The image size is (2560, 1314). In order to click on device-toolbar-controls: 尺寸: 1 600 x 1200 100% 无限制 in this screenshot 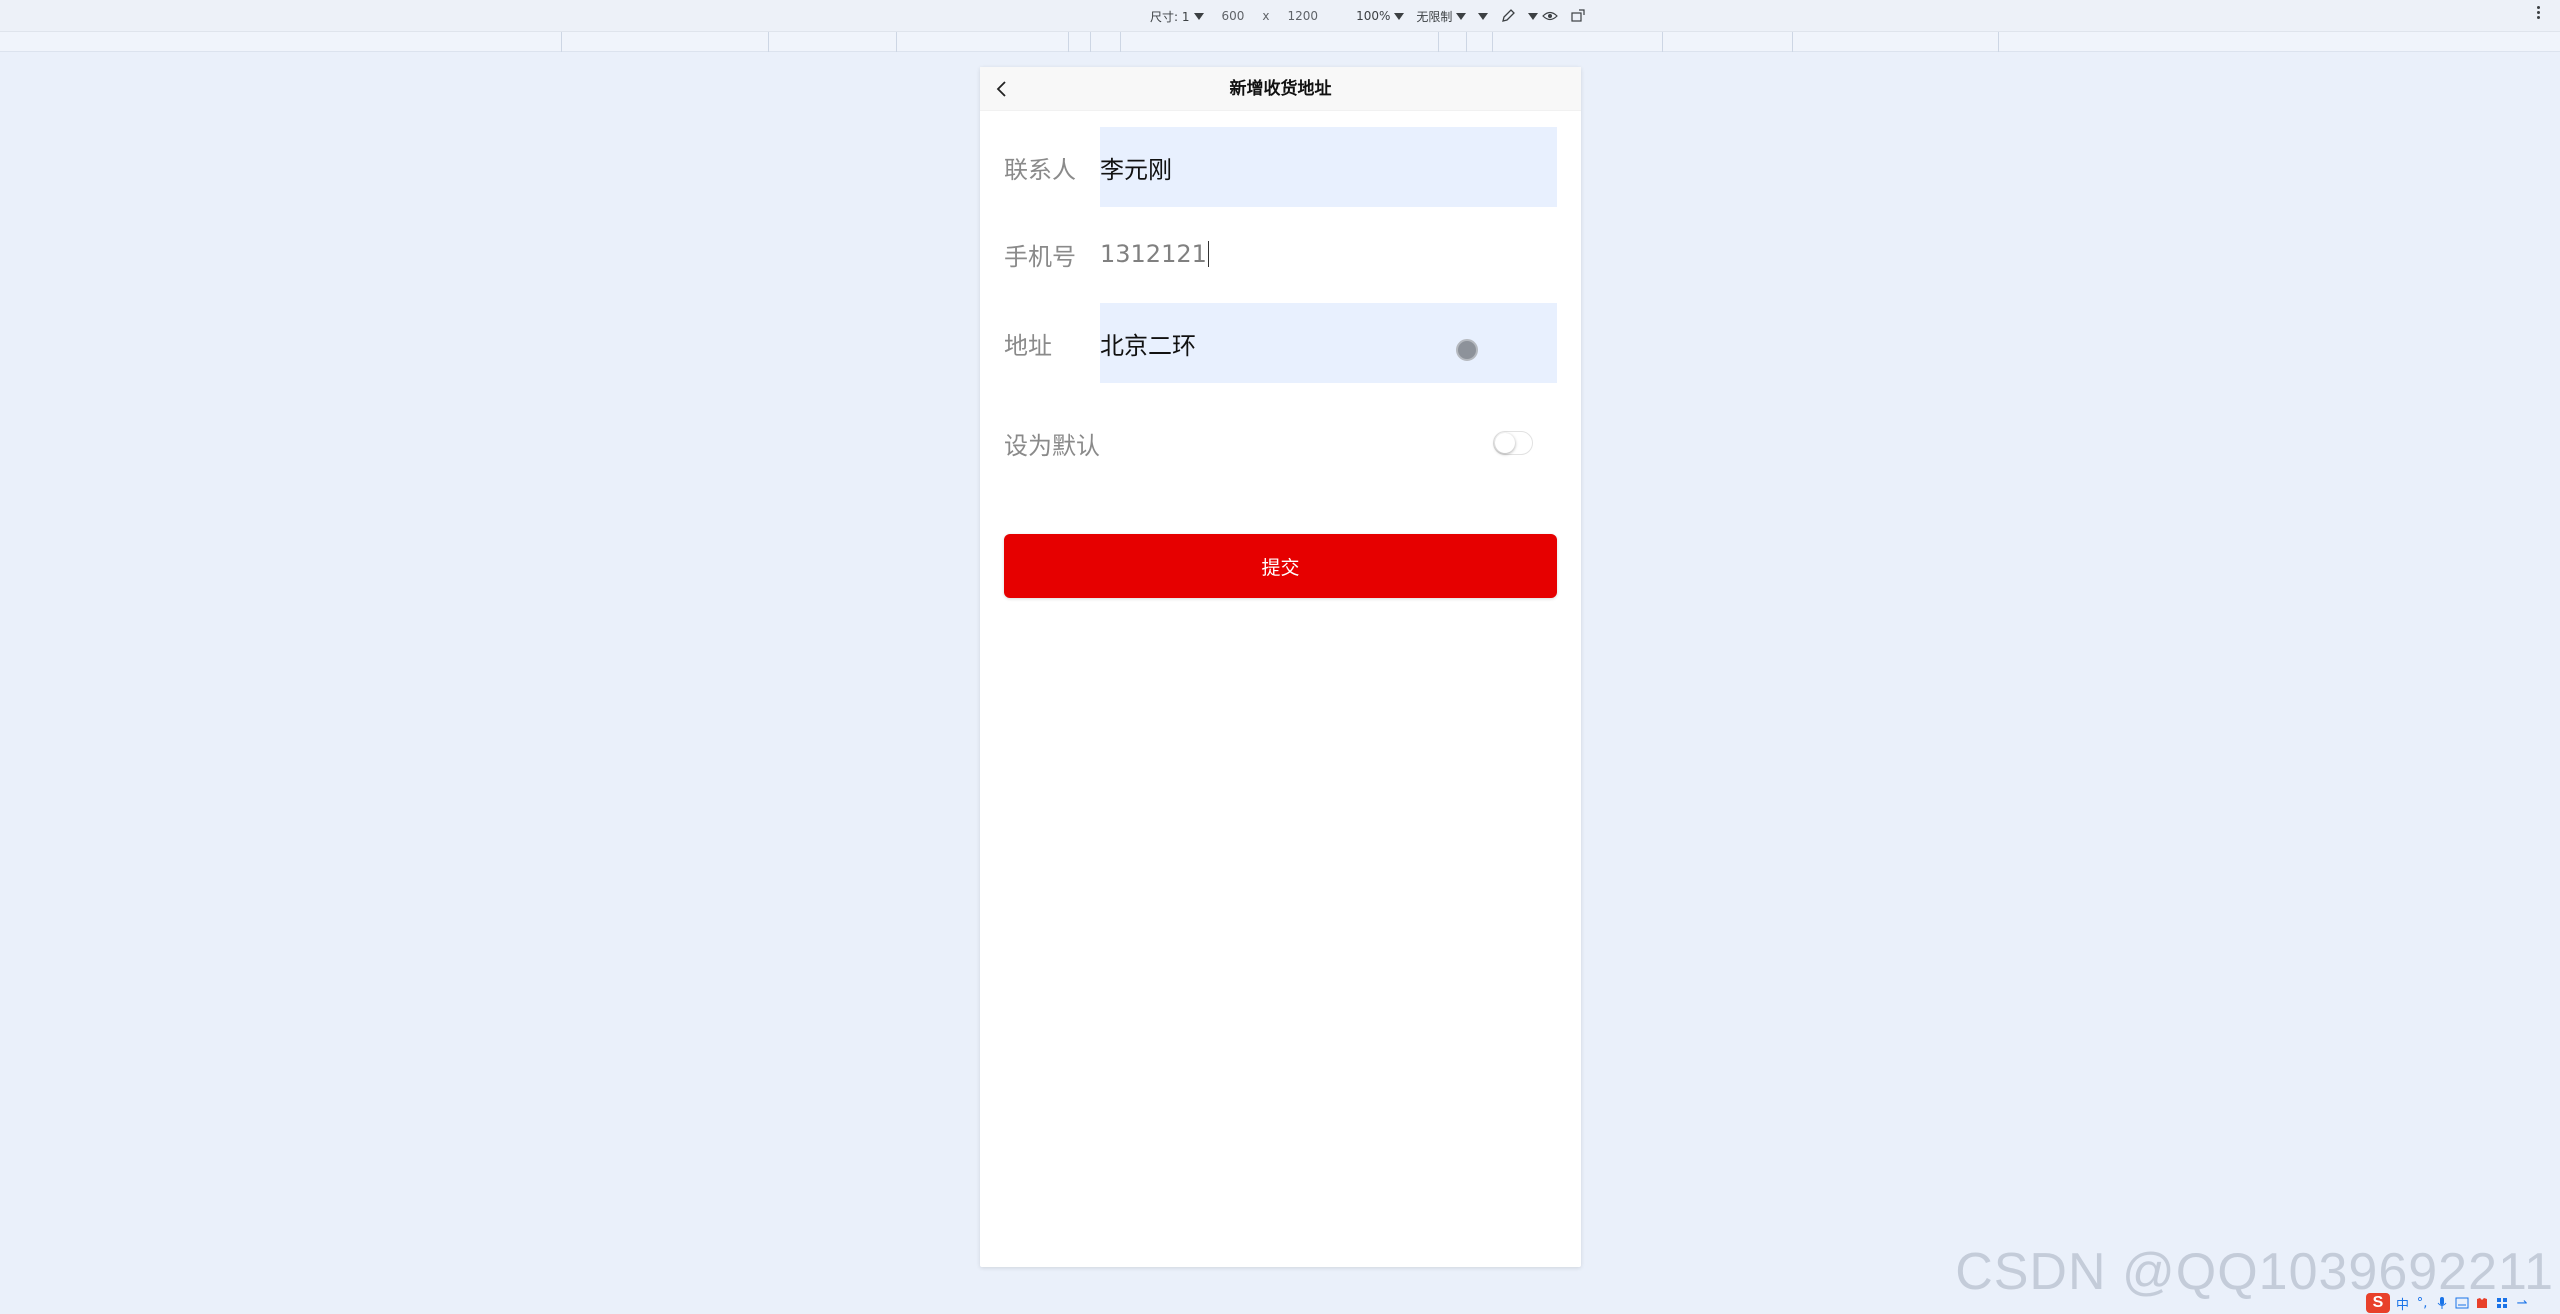, I will do `click(1368, 16)`.